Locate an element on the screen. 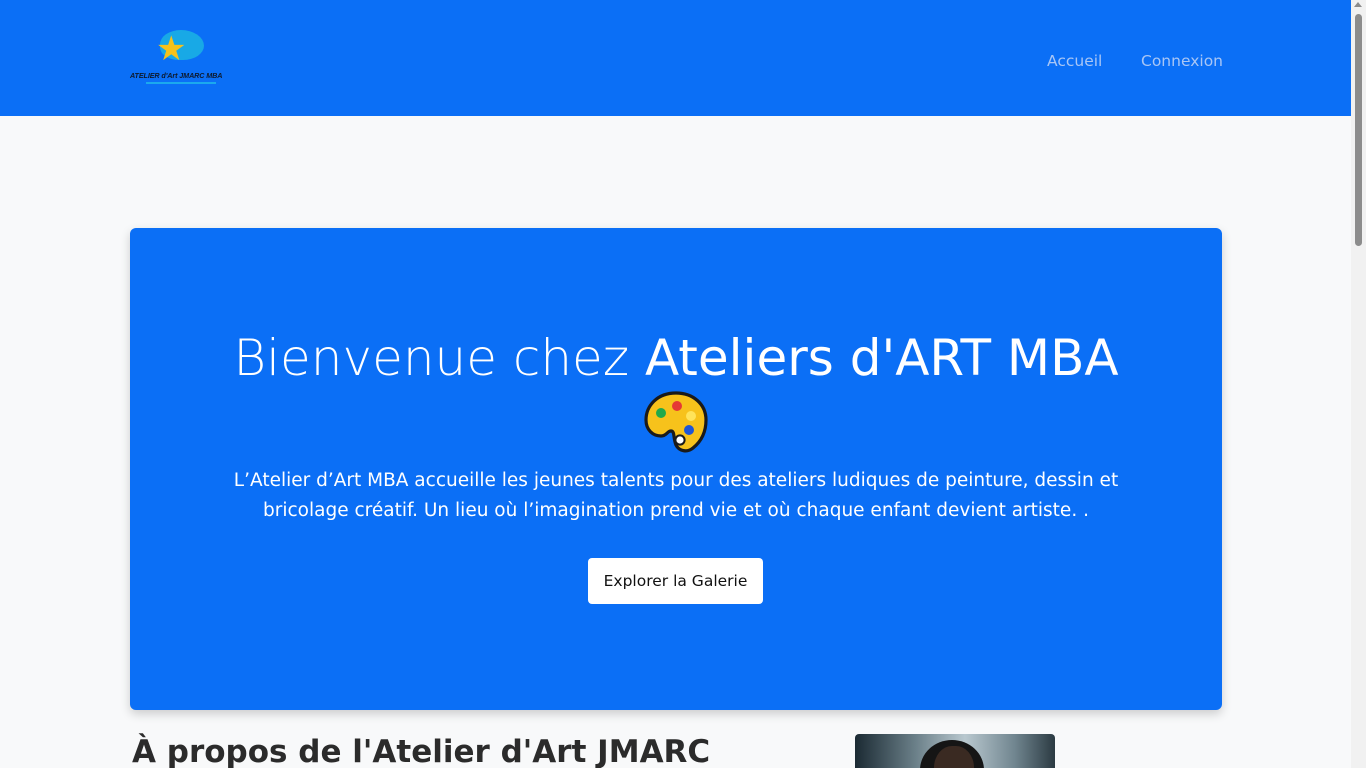 The image size is (1366, 768). logo-underline is located at coordinates (181, 83).